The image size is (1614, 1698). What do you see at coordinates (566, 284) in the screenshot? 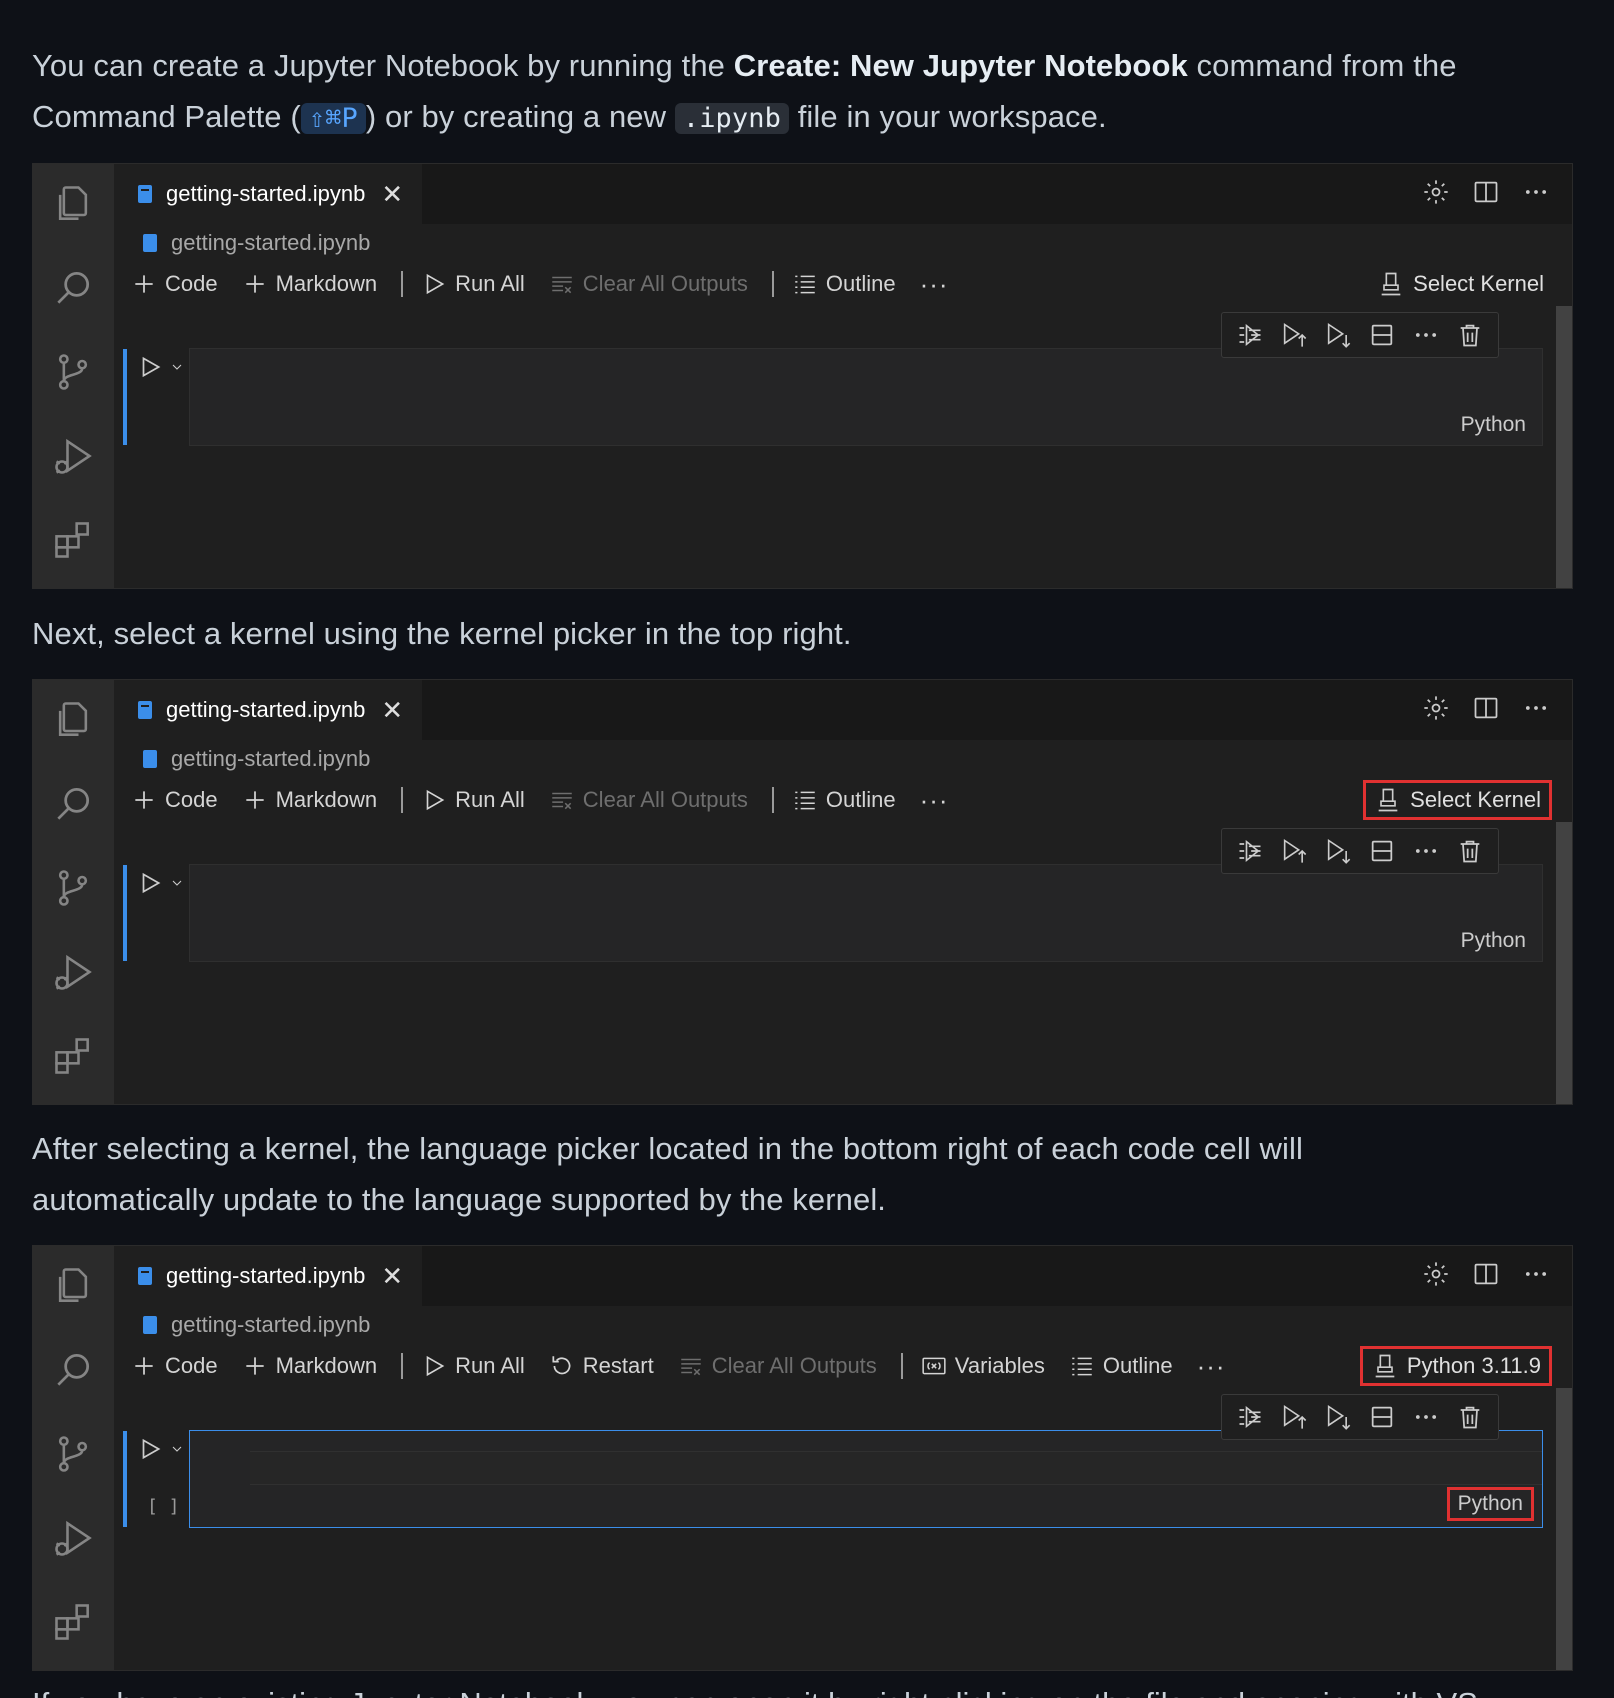
I see `clear-outputs-icon` at bounding box center [566, 284].